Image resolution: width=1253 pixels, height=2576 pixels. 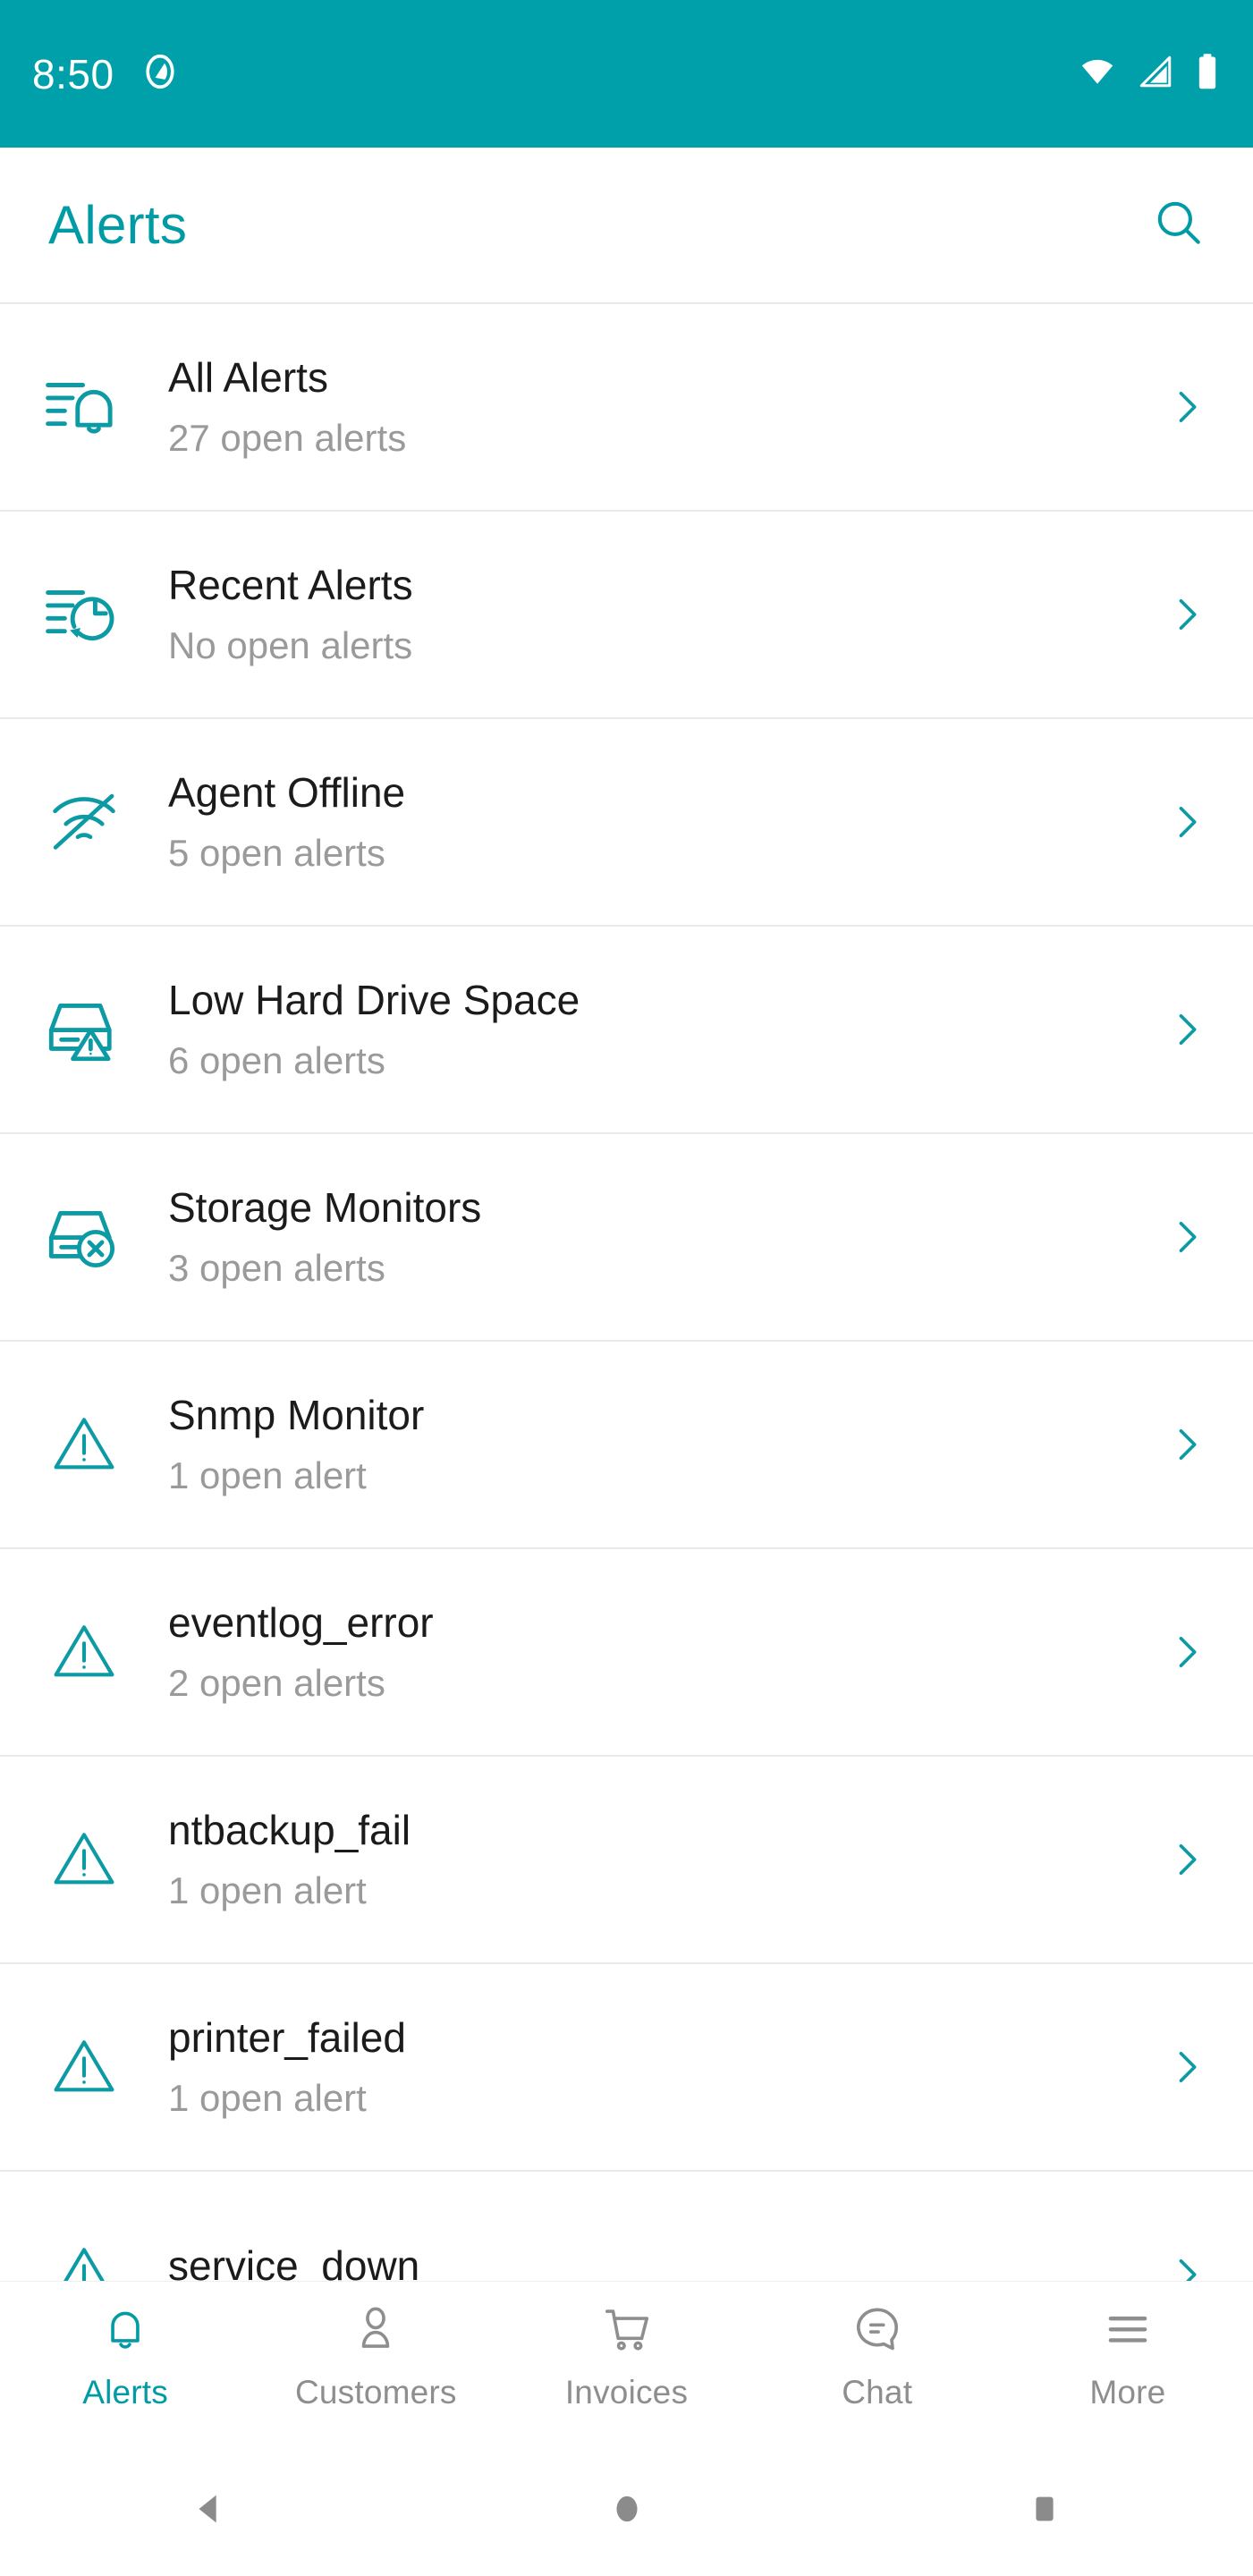 I want to click on list-item-text: Recent Alerts No open alerts, so click(x=657, y=614).